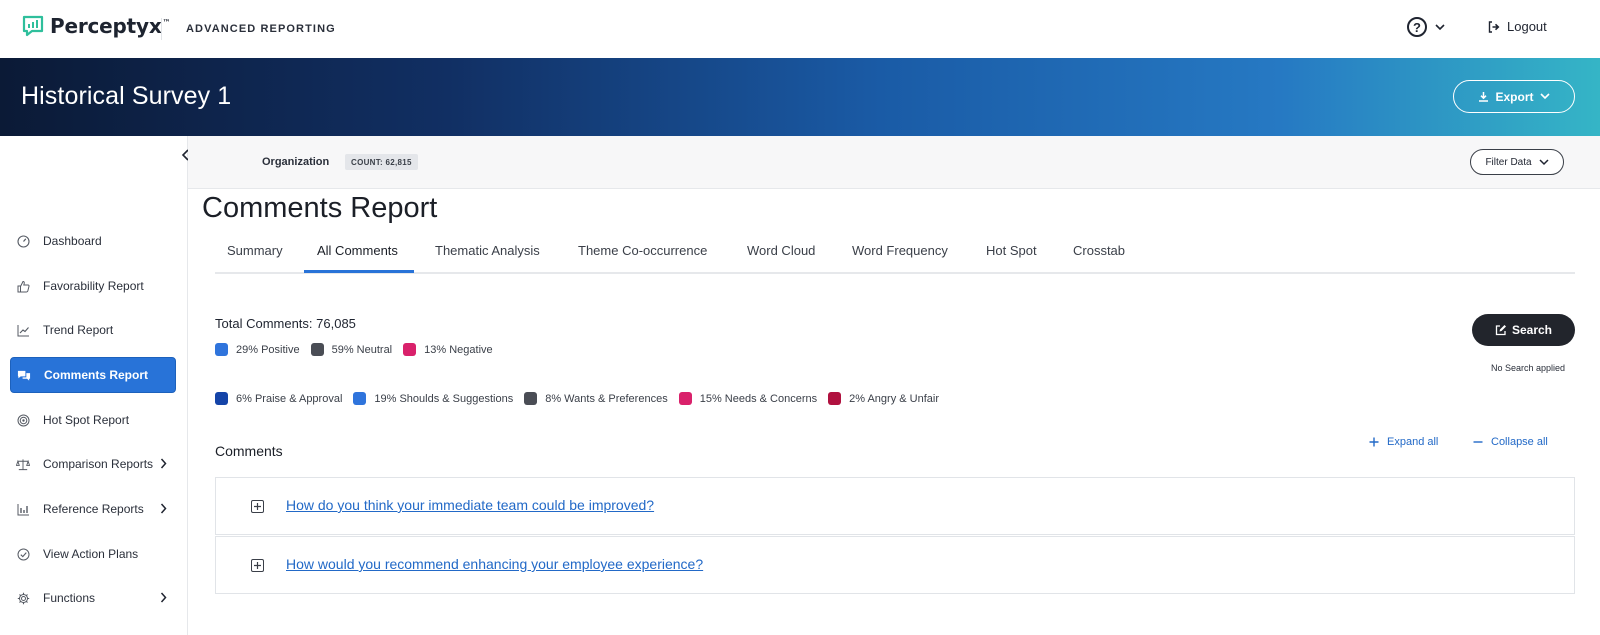  What do you see at coordinates (23, 554) in the screenshot?
I see `check-circle-icon` at bounding box center [23, 554].